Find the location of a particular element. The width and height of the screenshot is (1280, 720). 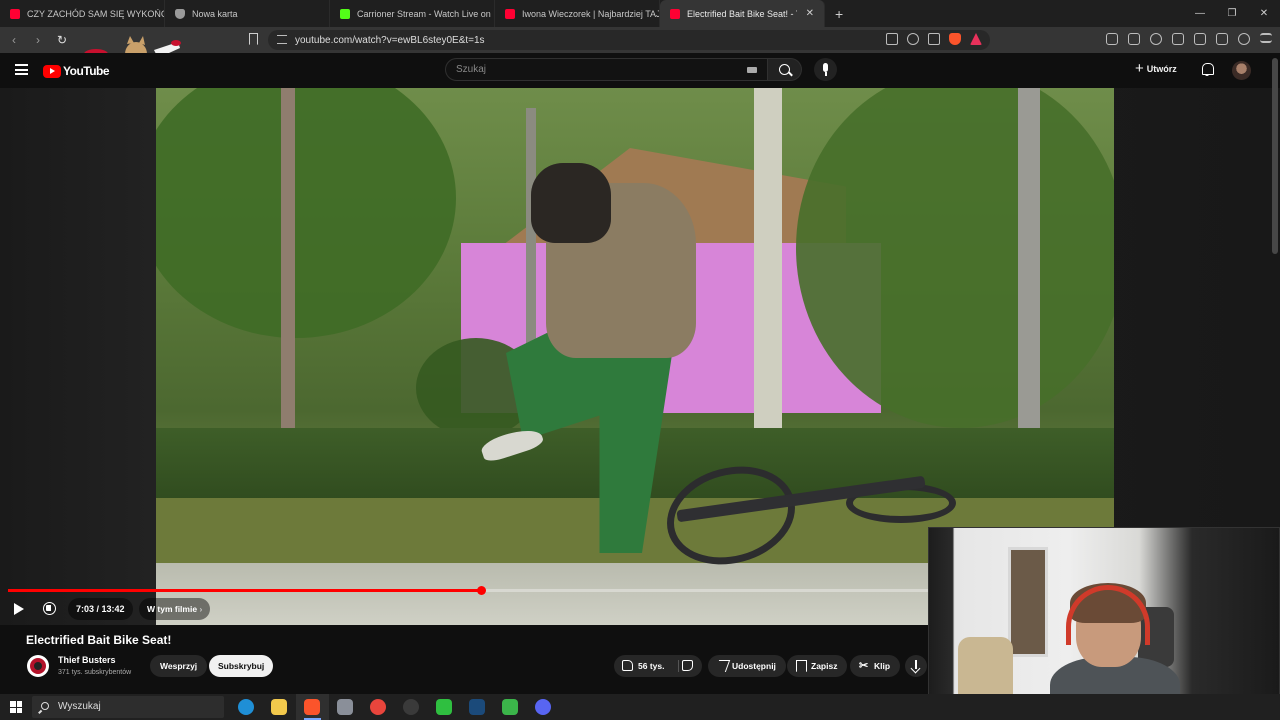

windows-start-icon is located at coordinates (16, 707).